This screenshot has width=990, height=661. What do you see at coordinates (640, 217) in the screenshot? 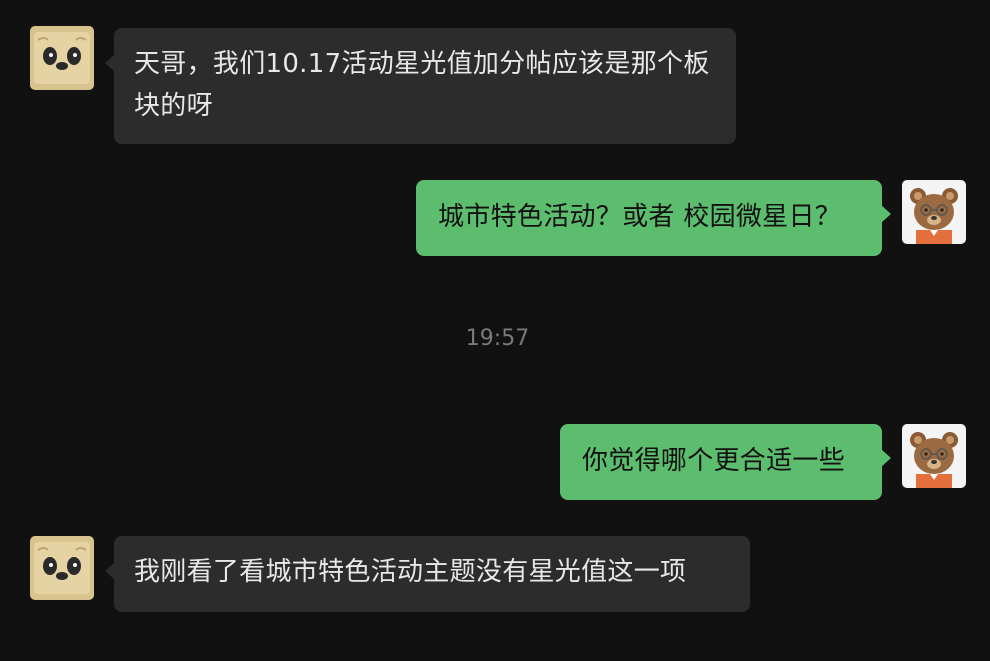
I see `message-text: 城市特色活动？或者 校园微星日？` at bounding box center [640, 217].